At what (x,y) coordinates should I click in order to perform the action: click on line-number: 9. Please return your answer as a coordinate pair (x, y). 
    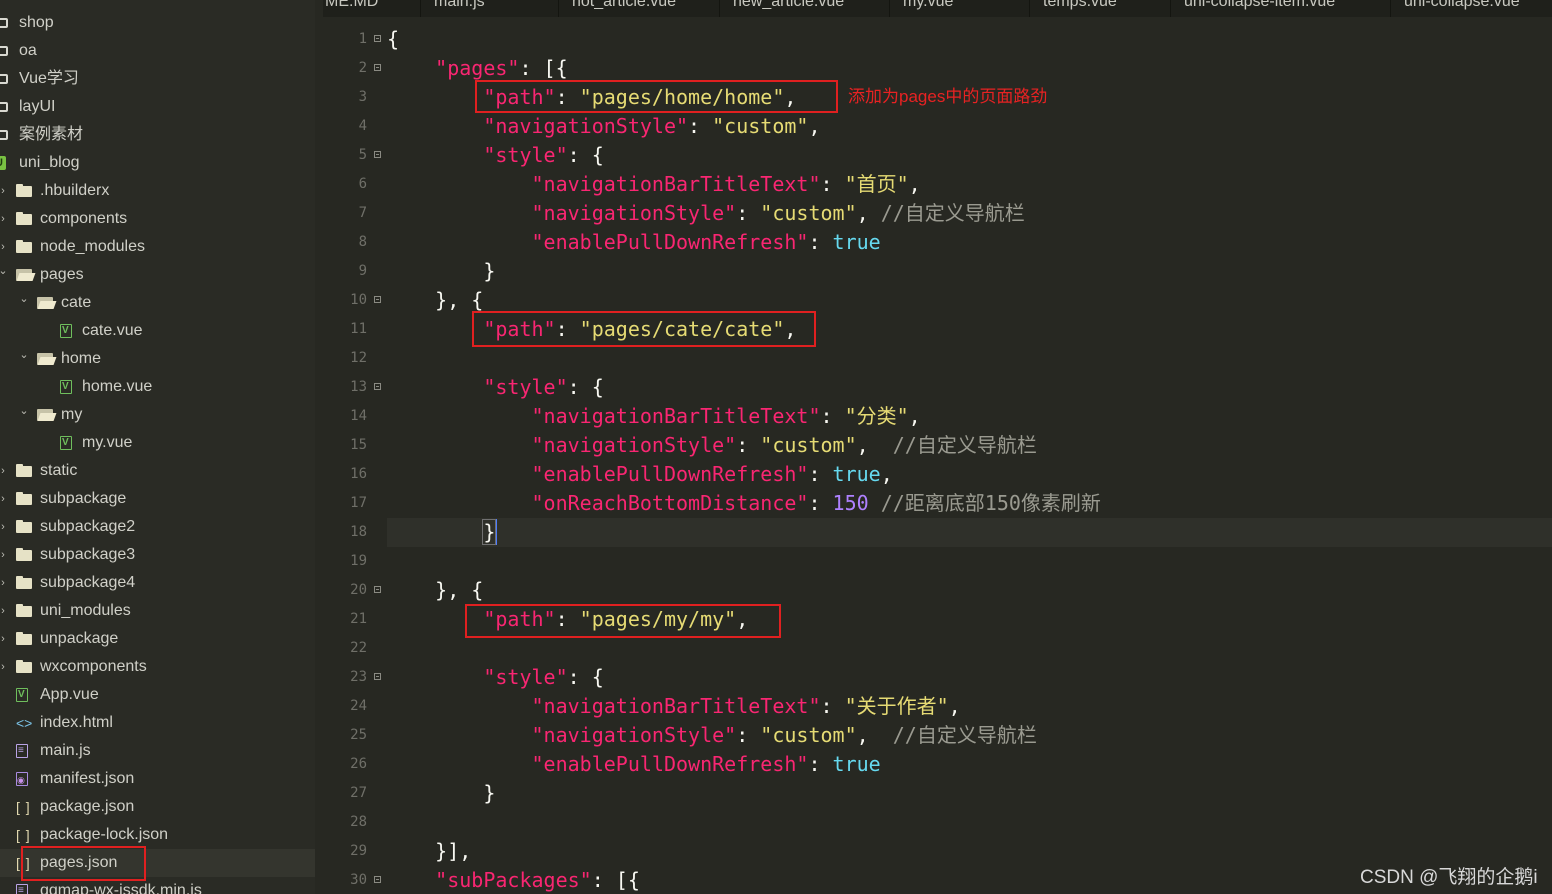
    Looking at the image, I should click on (354, 271).